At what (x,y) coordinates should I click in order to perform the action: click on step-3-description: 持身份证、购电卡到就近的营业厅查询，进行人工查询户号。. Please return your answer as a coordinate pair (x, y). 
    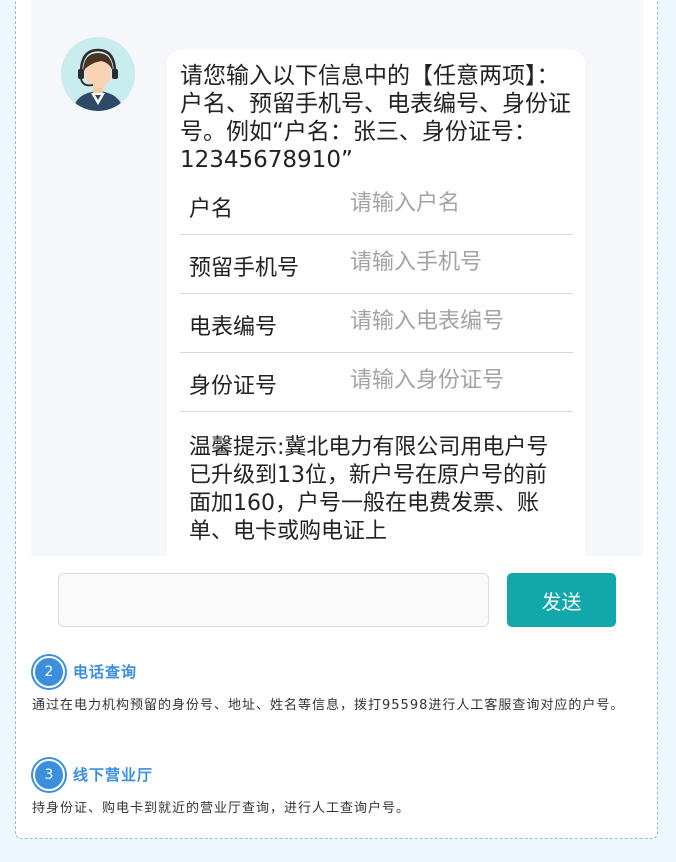
    Looking at the image, I should click on (221, 808).